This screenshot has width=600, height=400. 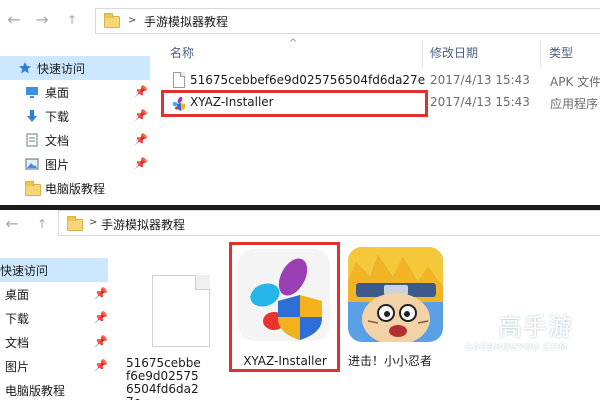 I want to click on file-tile-apk: 51675cebbef6e9d025756504fd6da27e, so click(x=180, y=322).